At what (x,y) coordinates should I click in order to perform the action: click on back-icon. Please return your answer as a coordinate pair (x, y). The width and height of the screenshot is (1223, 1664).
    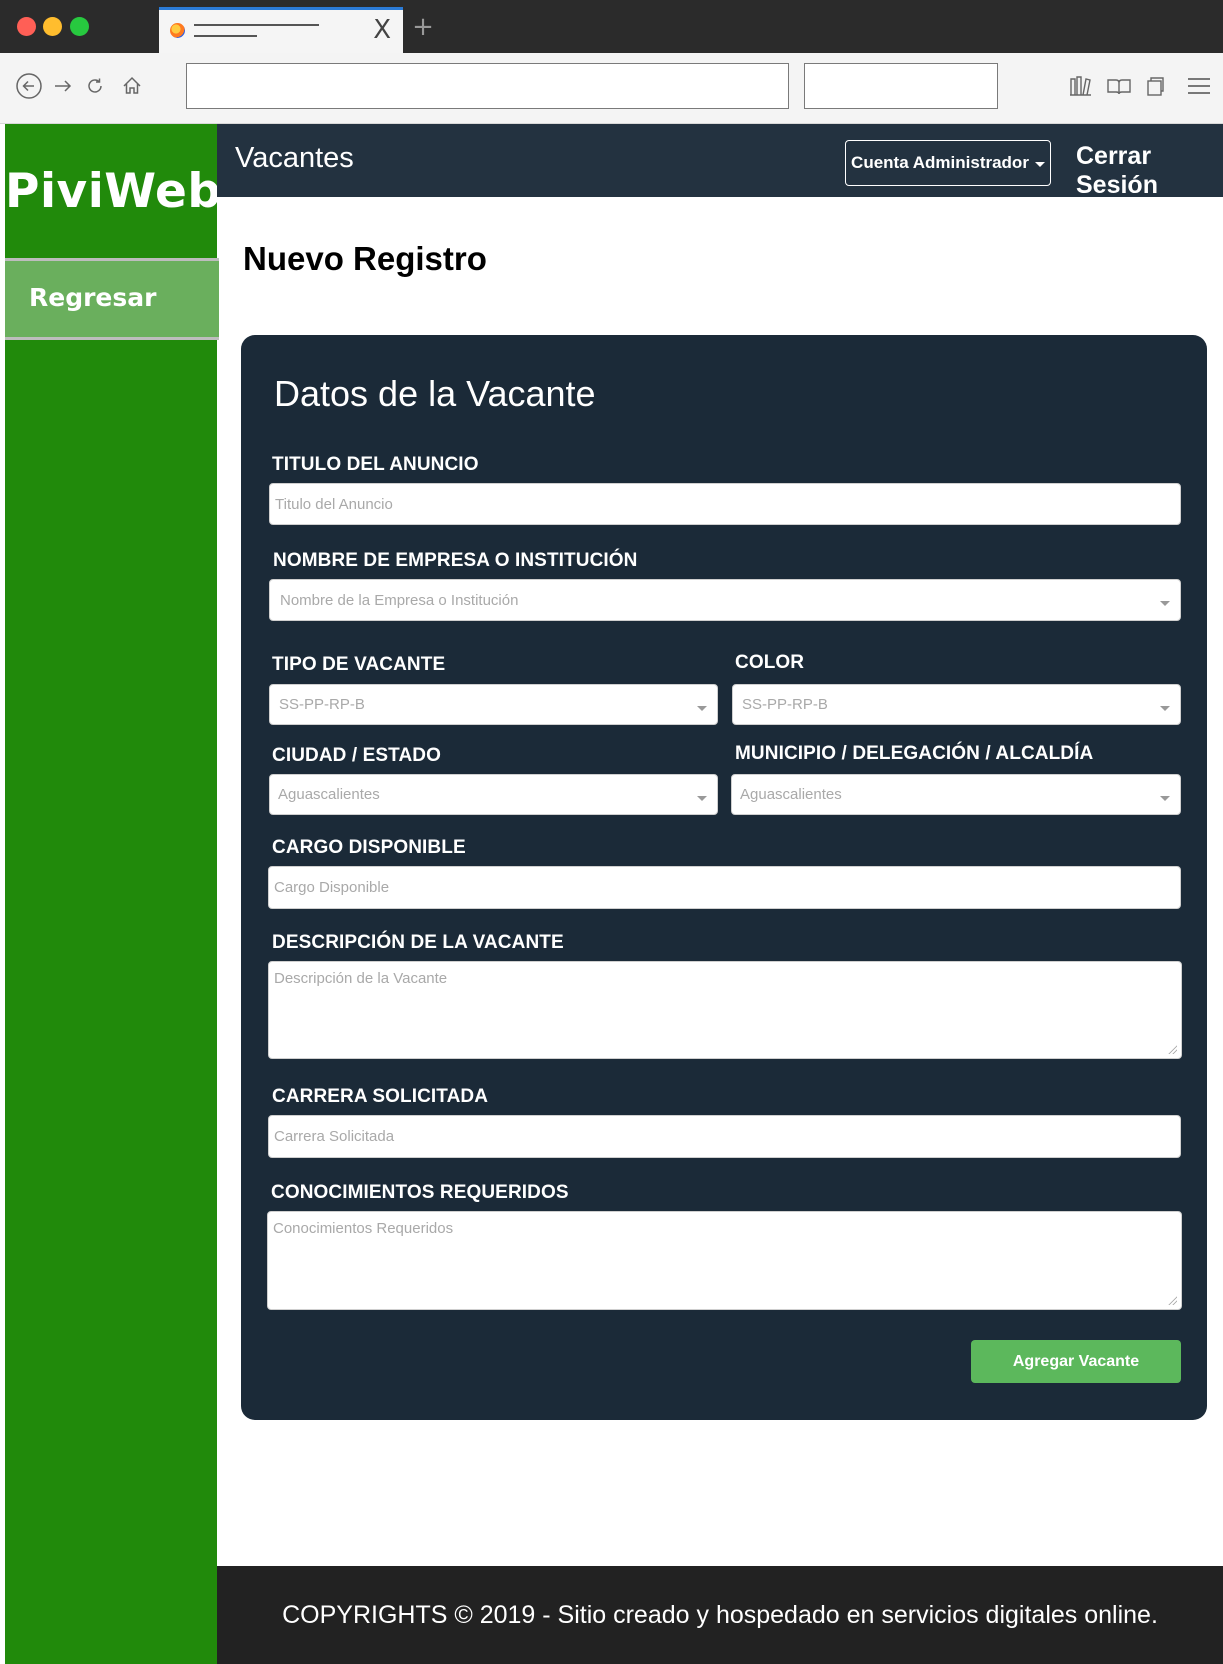
    Looking at the image, I should click on (29, 87).